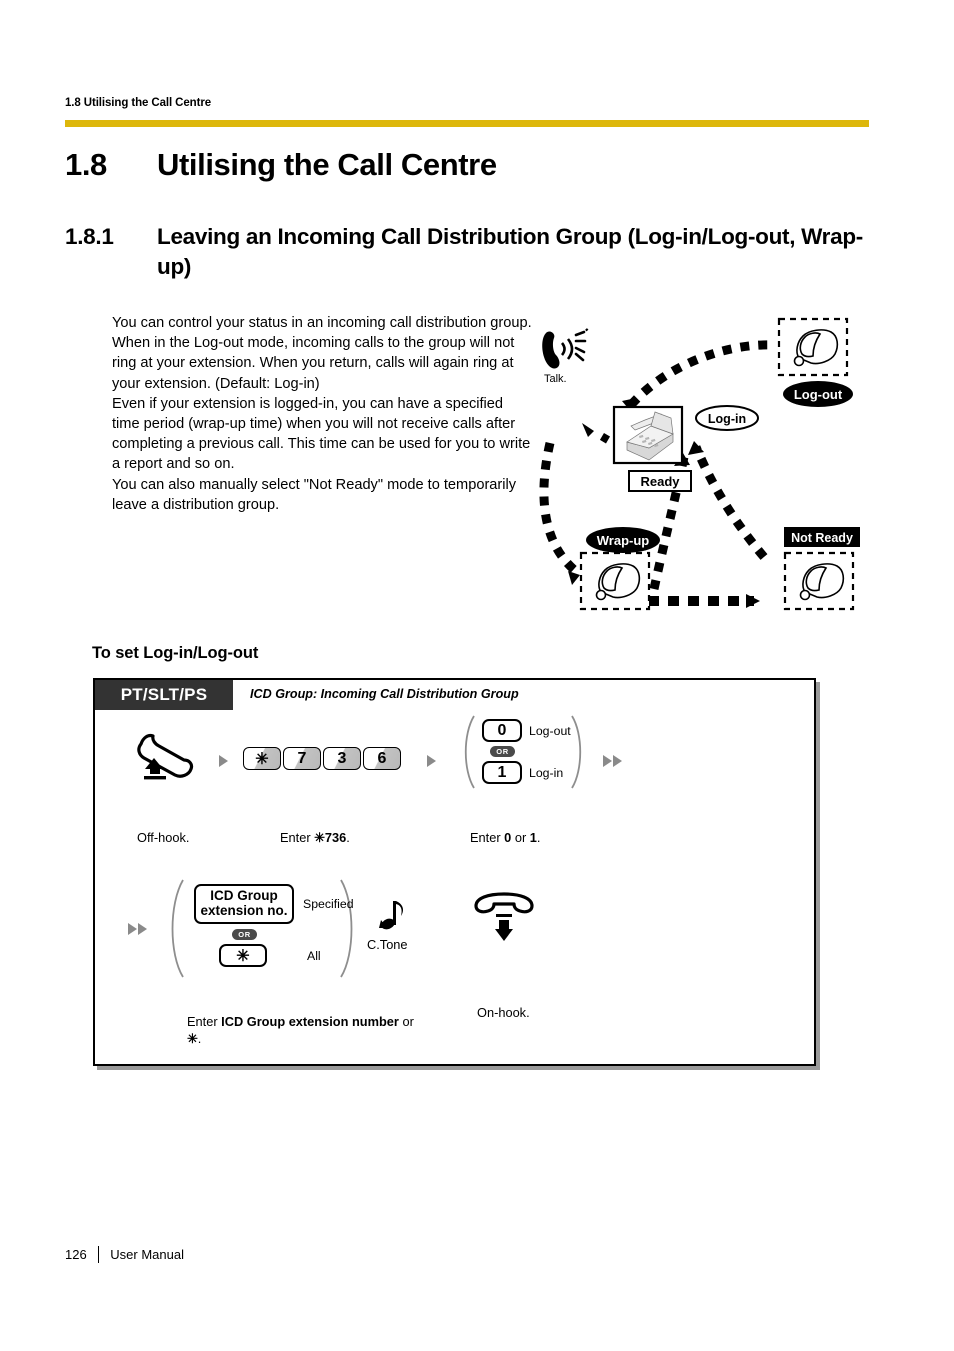 This screenshot has height=1351, width=954. Describe the element at coordinates (310, 1021) in the screenshot. I see `caption-icd-bold: ICD Group extension number` at that location.